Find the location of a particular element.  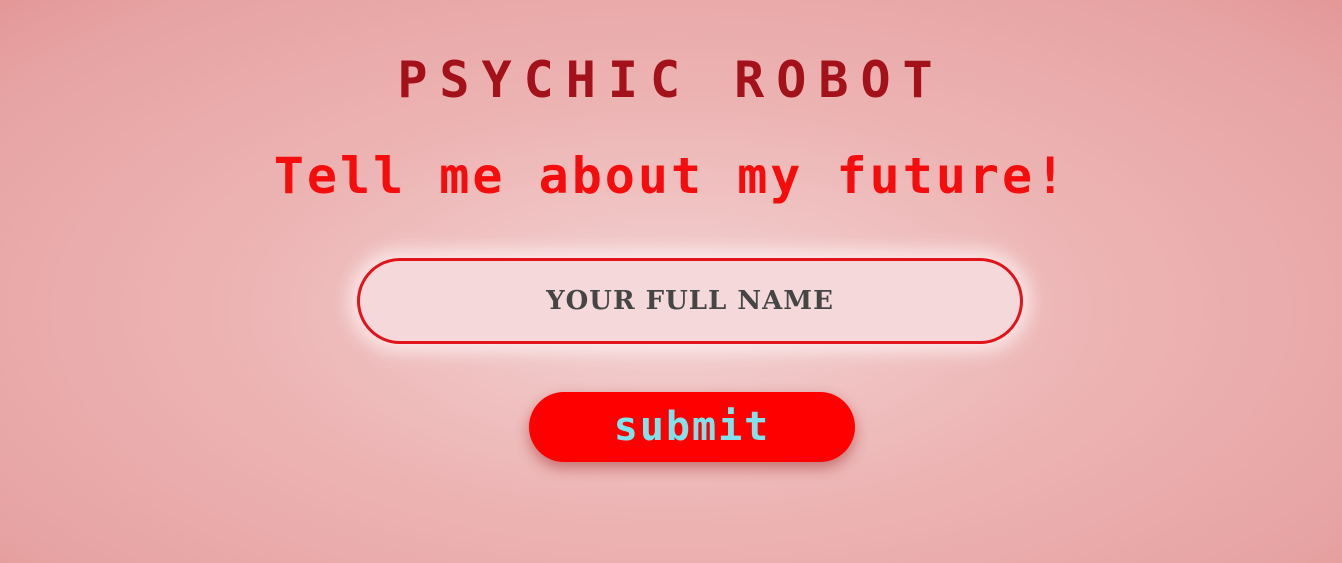

full-name-input is located at coordinates (690, 301).